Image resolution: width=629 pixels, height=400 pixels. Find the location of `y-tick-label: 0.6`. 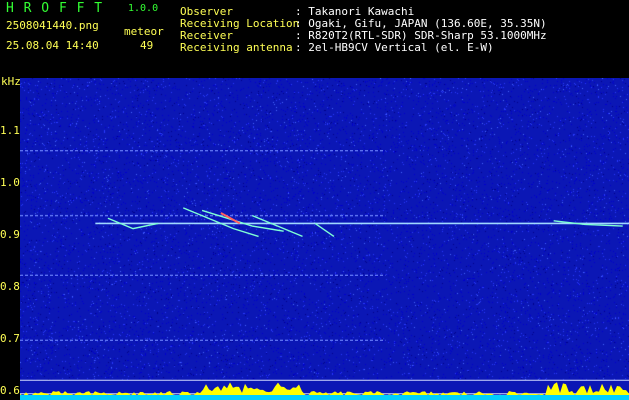

y-tick-label: 0.6 is located at coordinates (10, 390).